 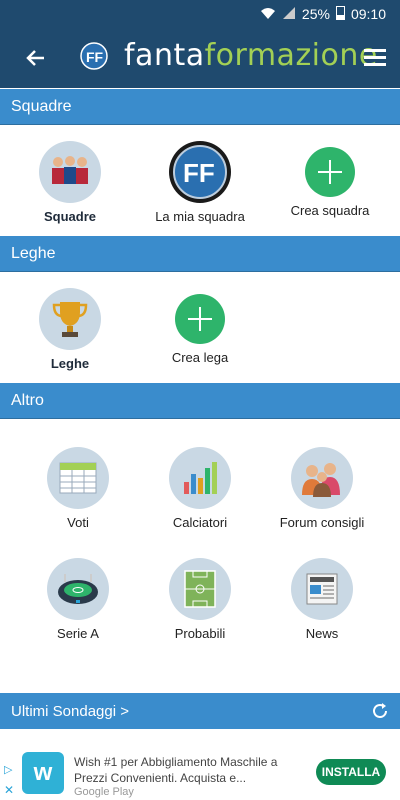 I want to click on tile-label: Calciatori, so click(x=200, y=522).